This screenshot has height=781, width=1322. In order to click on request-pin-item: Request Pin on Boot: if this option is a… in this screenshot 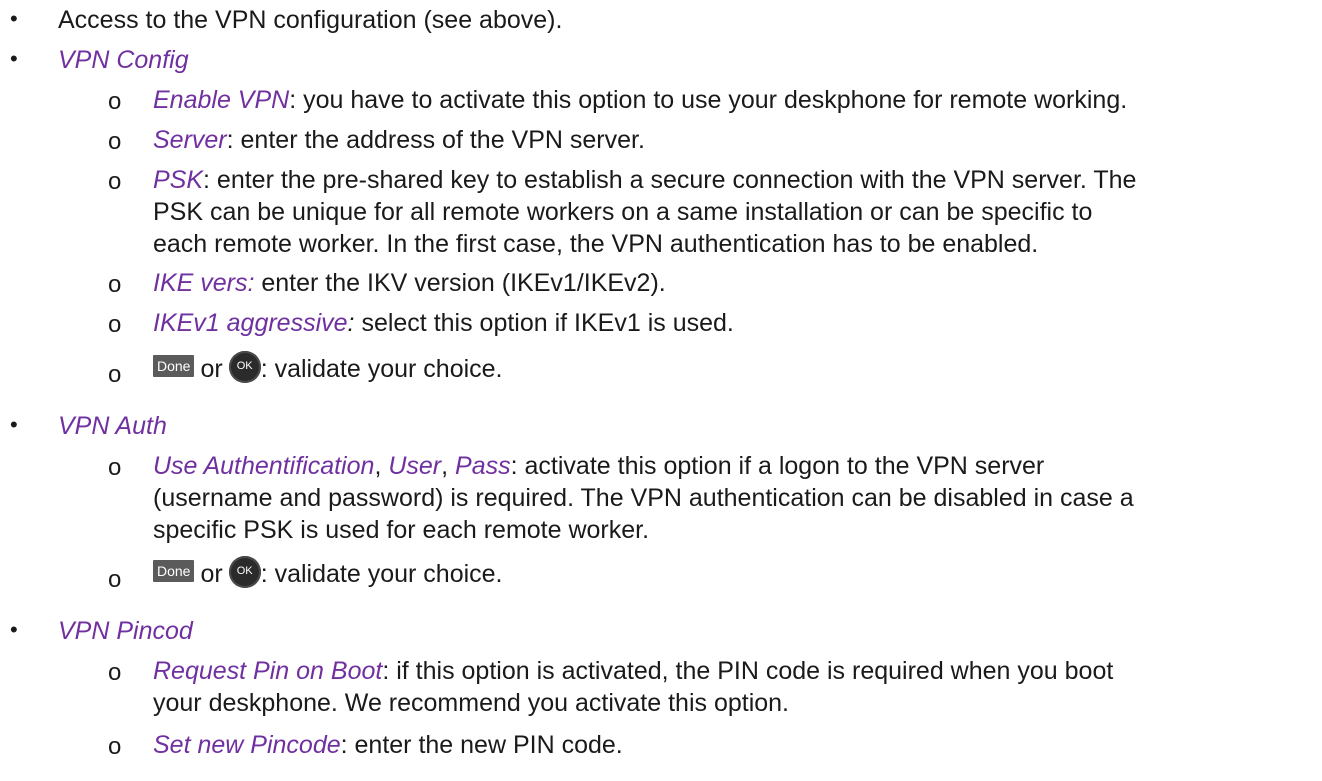, I will do `click(633, 671)`.